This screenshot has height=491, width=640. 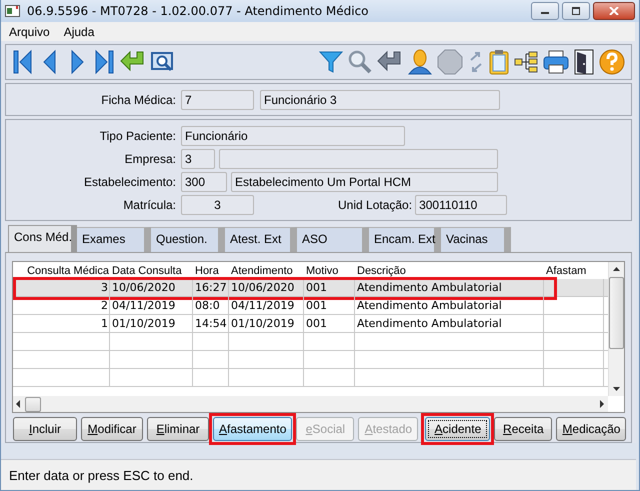 I want to click on last-icon, so click(x=104, y=62).